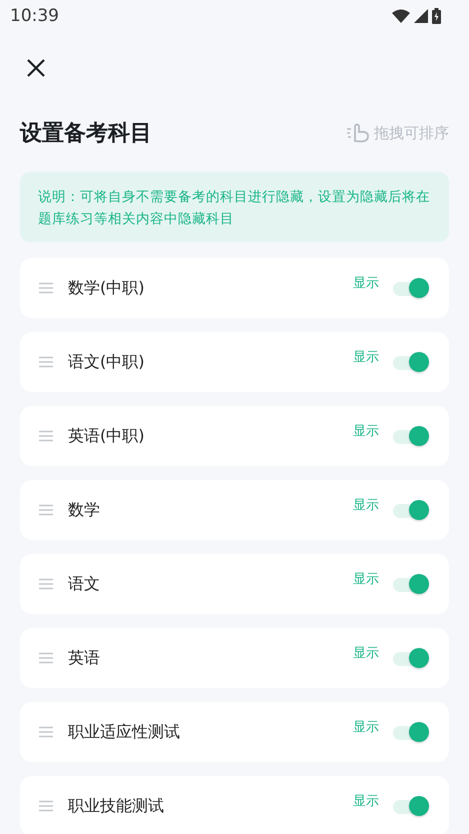  I want to click on page-title: 设置备考科目, so click(86, 134).